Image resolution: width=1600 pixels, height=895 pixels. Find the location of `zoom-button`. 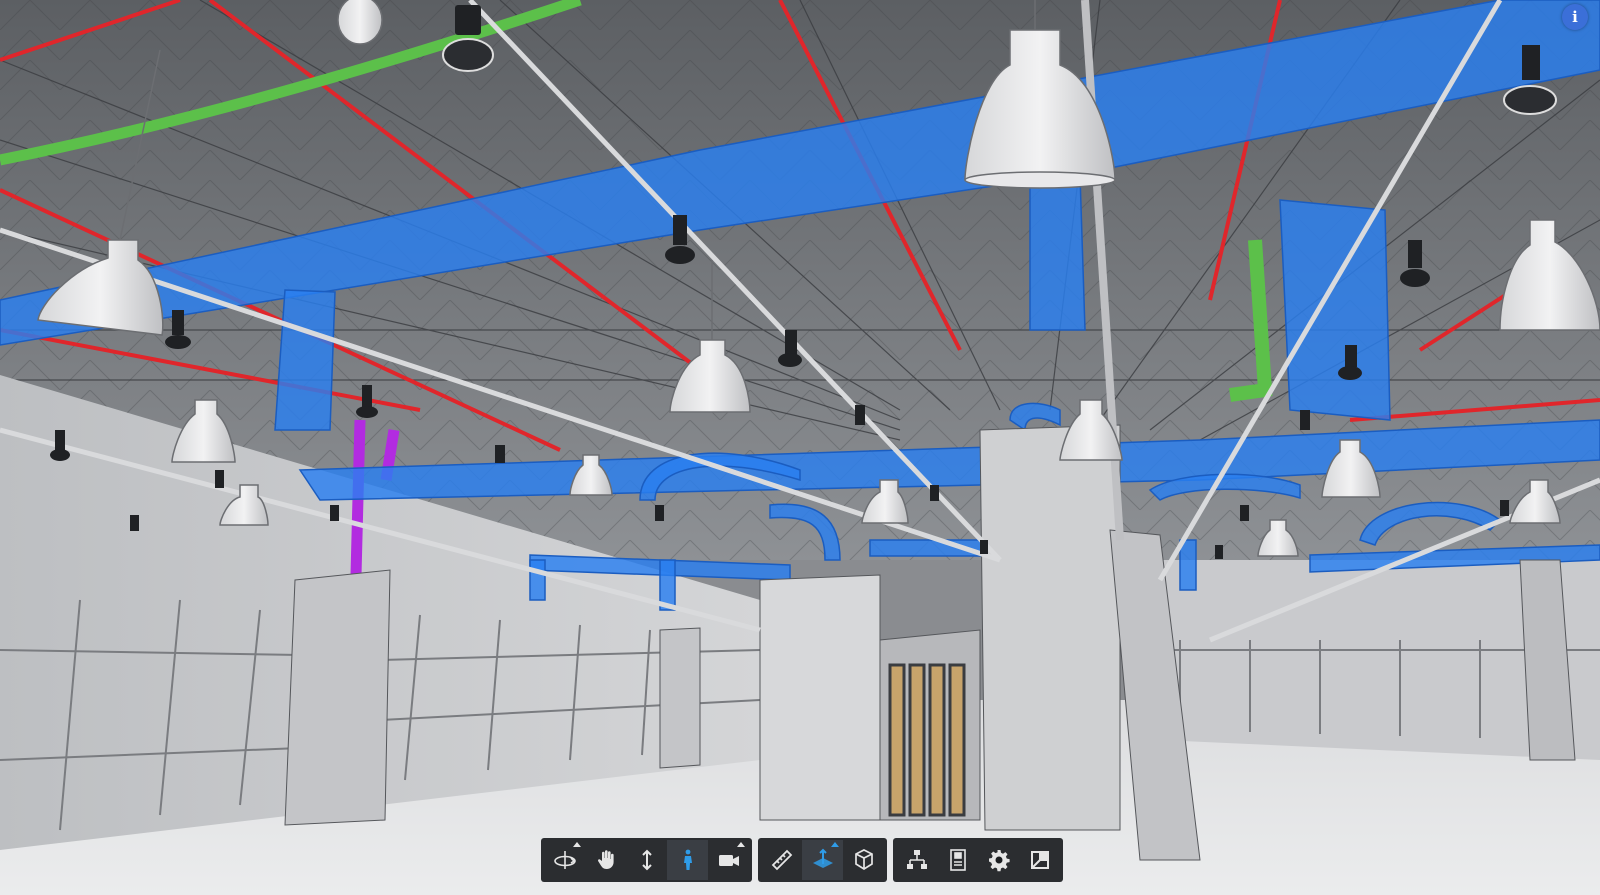

zoom-button is located at coordinates (646, 860).